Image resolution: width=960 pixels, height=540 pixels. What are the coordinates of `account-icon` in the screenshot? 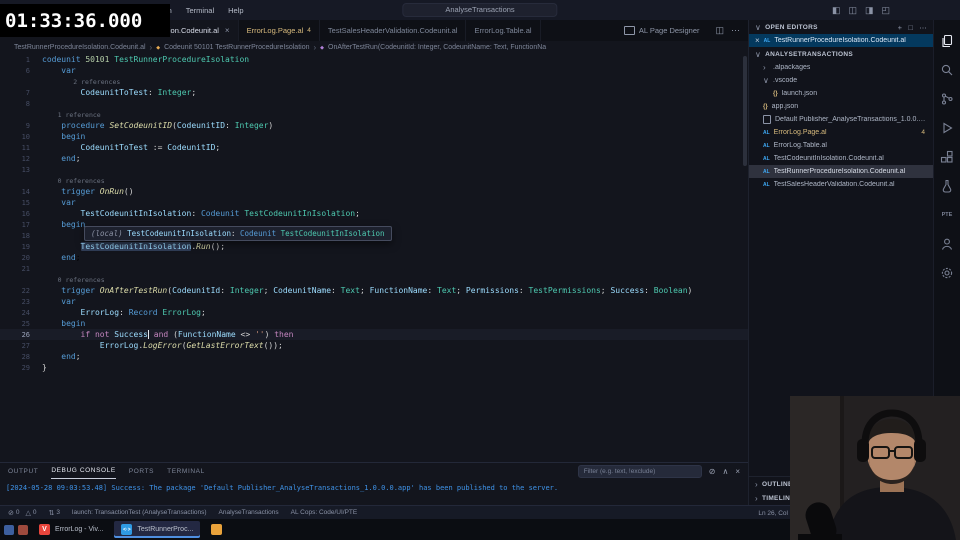 It's located at (947, 244).